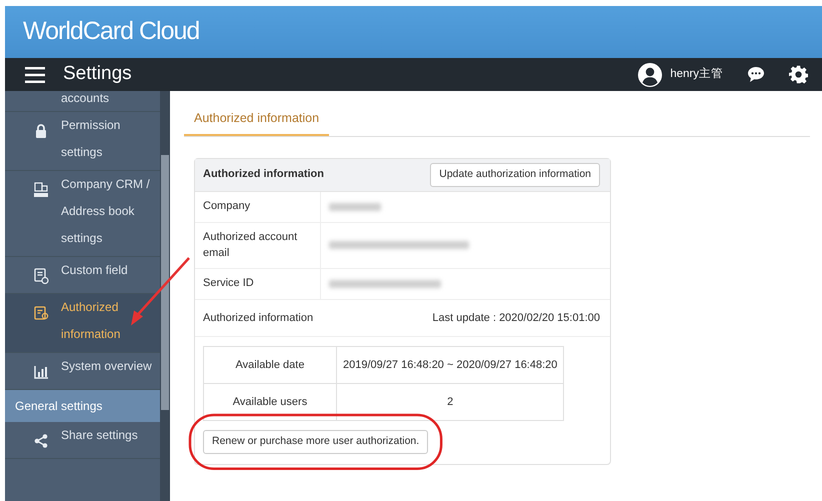 Image resolution: width=822 pixels, height=501 pixels. What do you see at coordinates (798, 74) in the screenshot?
I see `settings-icon` at bounding box center [798, 74].